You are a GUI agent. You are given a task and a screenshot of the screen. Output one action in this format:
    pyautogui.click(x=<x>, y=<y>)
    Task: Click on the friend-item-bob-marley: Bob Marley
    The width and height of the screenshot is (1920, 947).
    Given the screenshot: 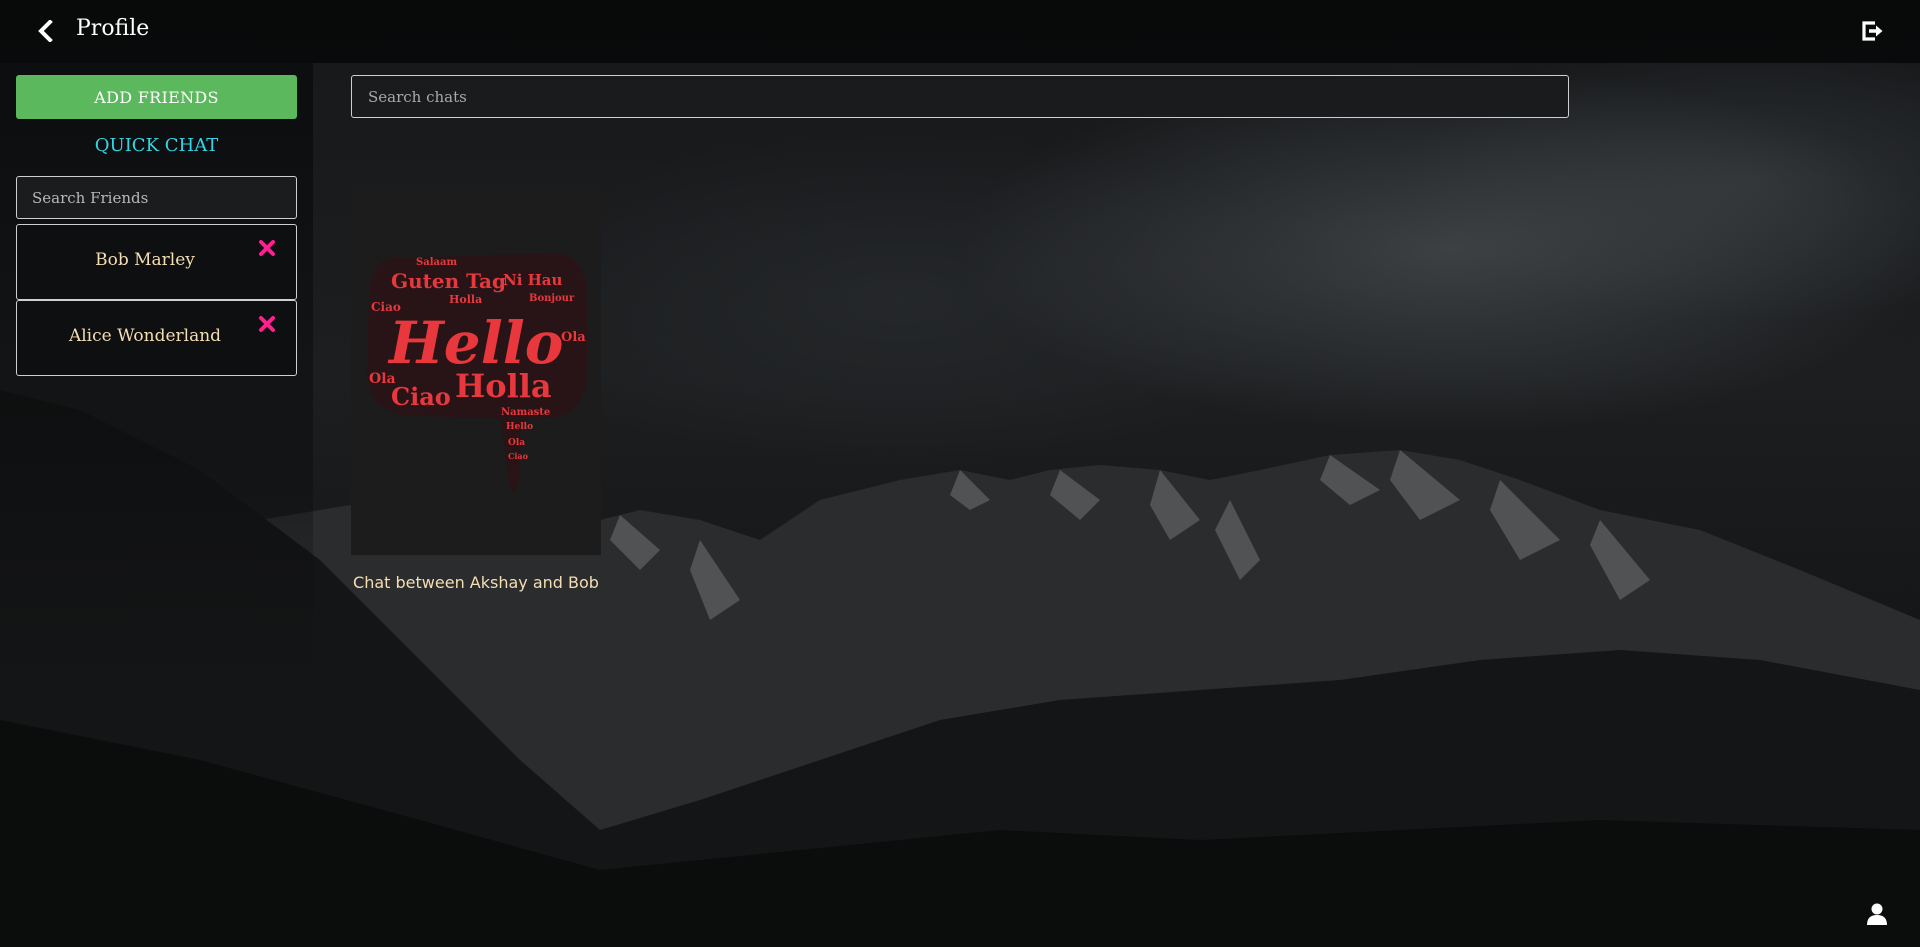 What is the action you would take?
    pyautogui.click(x=156, y=262)
    